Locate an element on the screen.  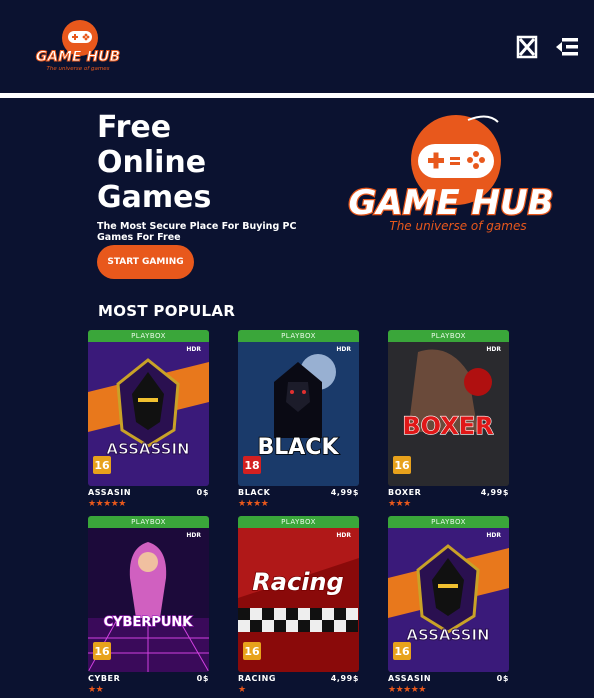
age-rating: 18 is located at coordinates (252, 465).